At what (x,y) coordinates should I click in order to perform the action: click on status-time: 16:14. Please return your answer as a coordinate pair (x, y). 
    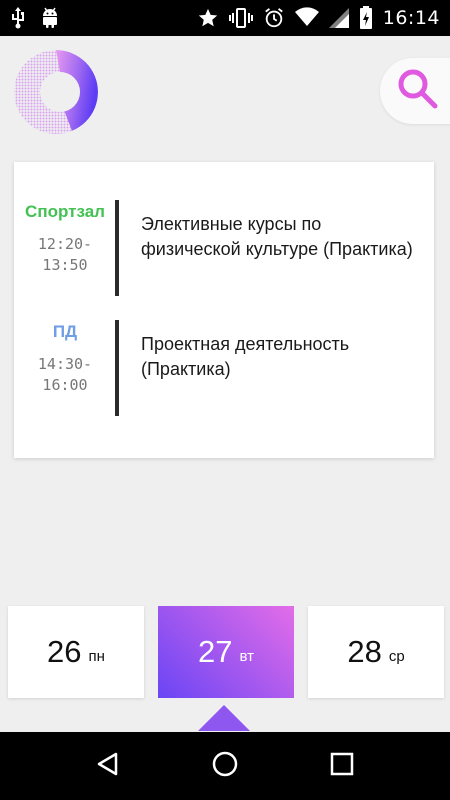
    Looking at the image, I should click on (411, 18).